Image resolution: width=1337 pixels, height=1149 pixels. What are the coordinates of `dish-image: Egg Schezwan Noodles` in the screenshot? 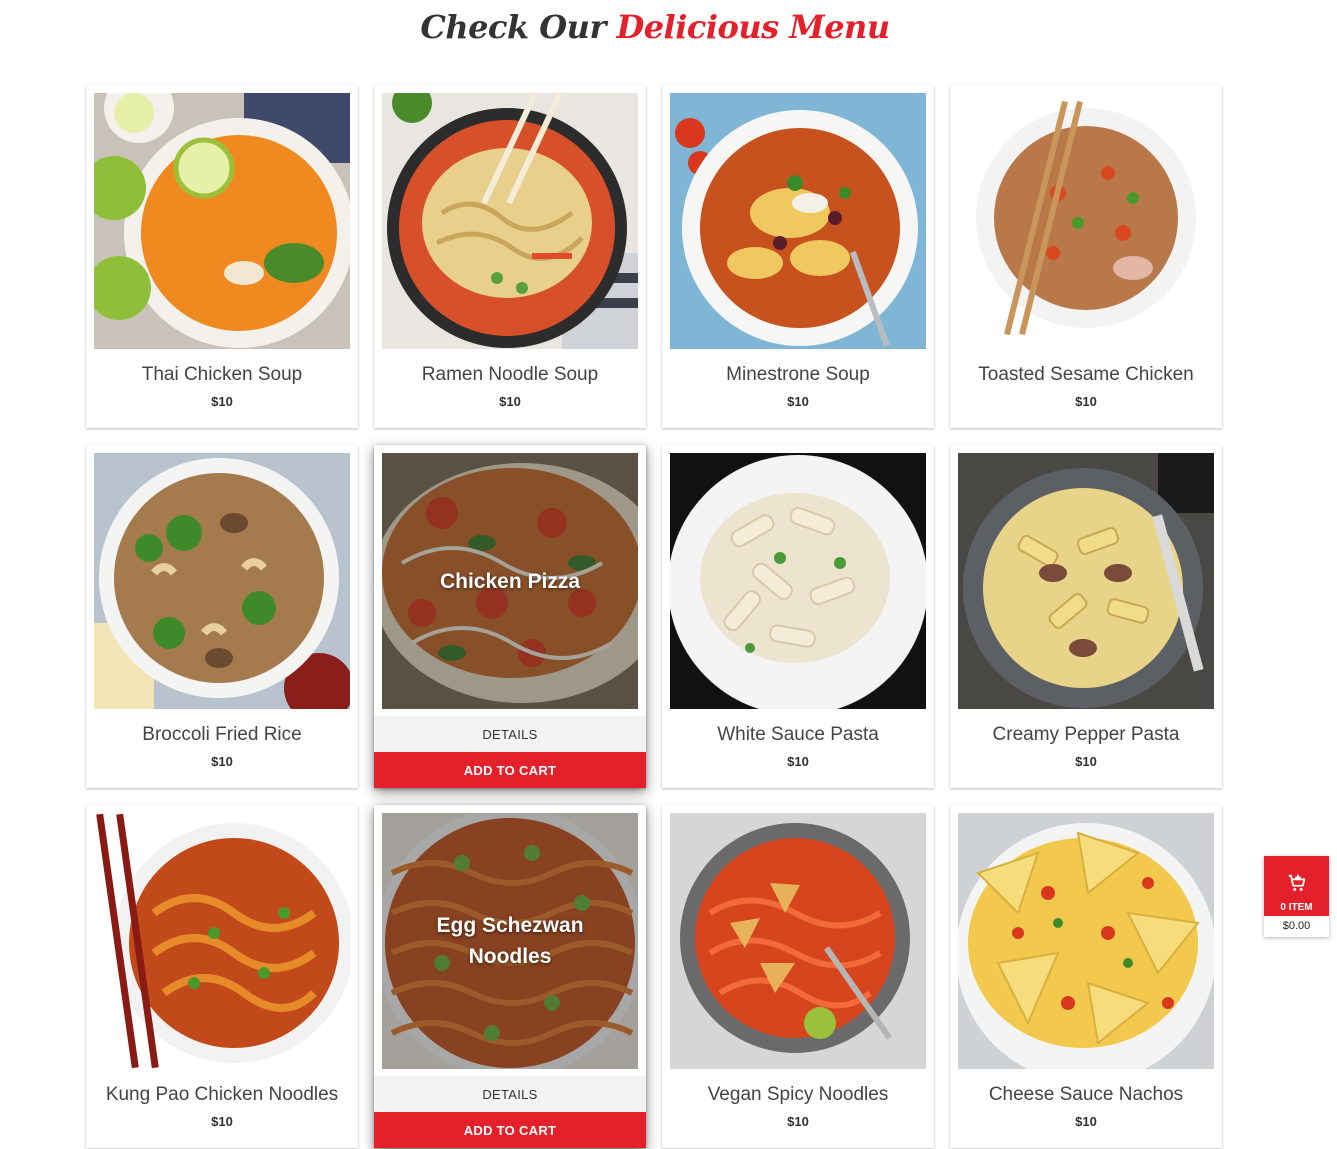 It's located at (510, 941).